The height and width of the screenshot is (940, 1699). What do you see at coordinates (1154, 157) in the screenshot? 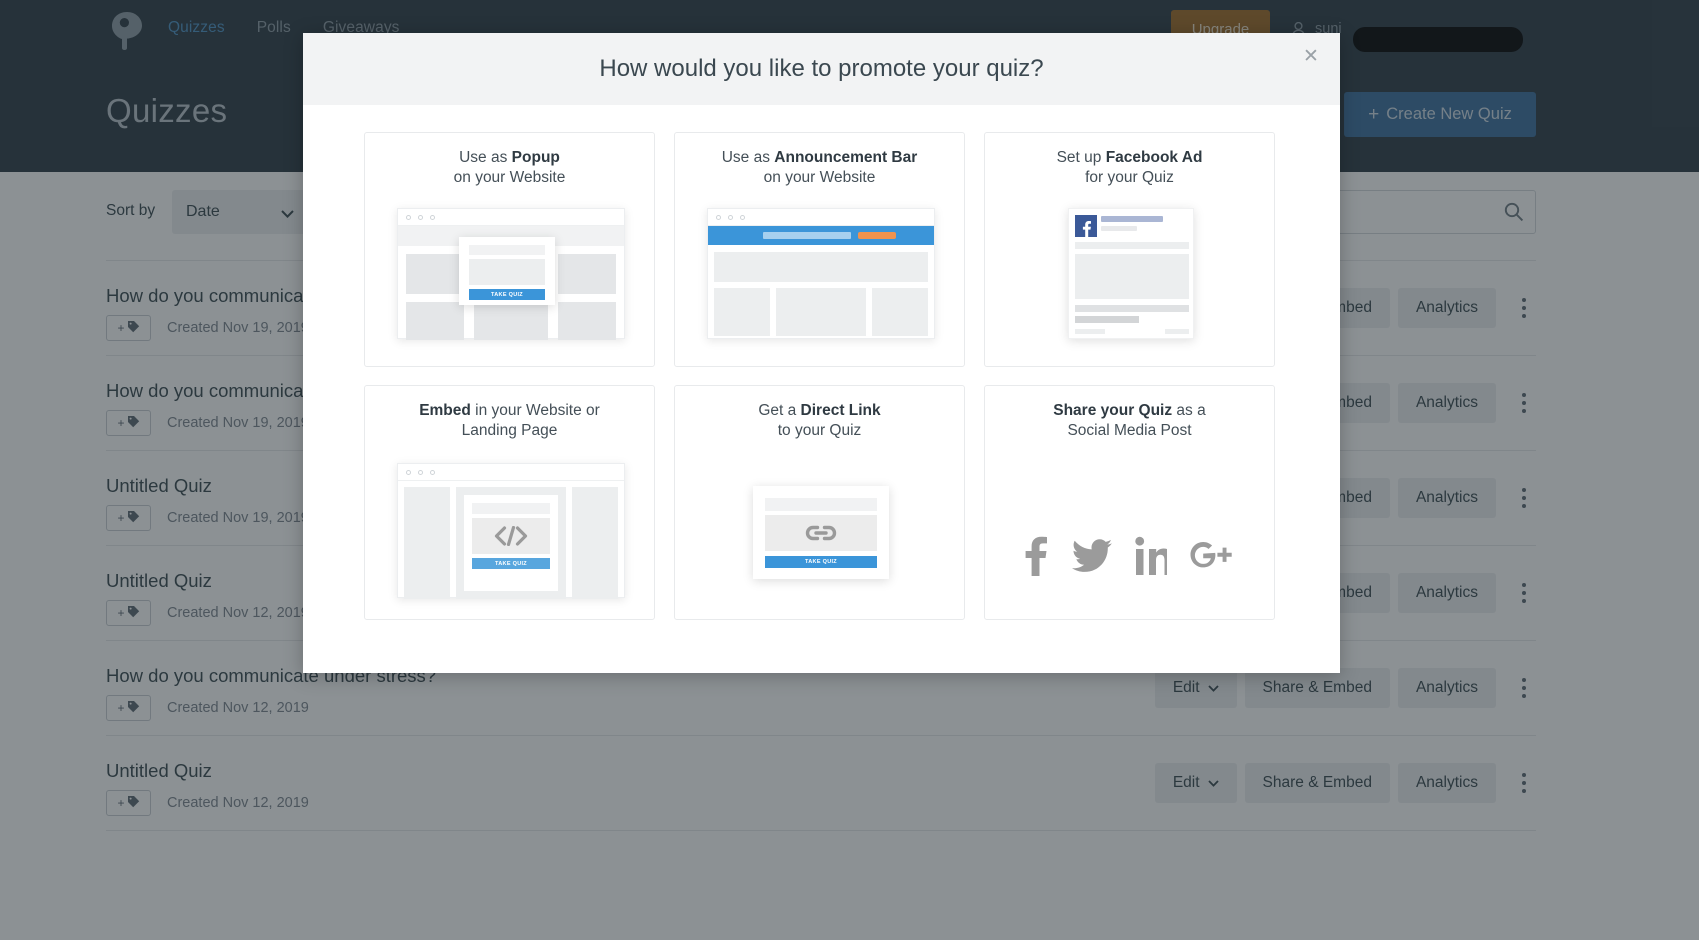
I see `caption-bold: Facebook Ad` at bounding box center [1154, 157].